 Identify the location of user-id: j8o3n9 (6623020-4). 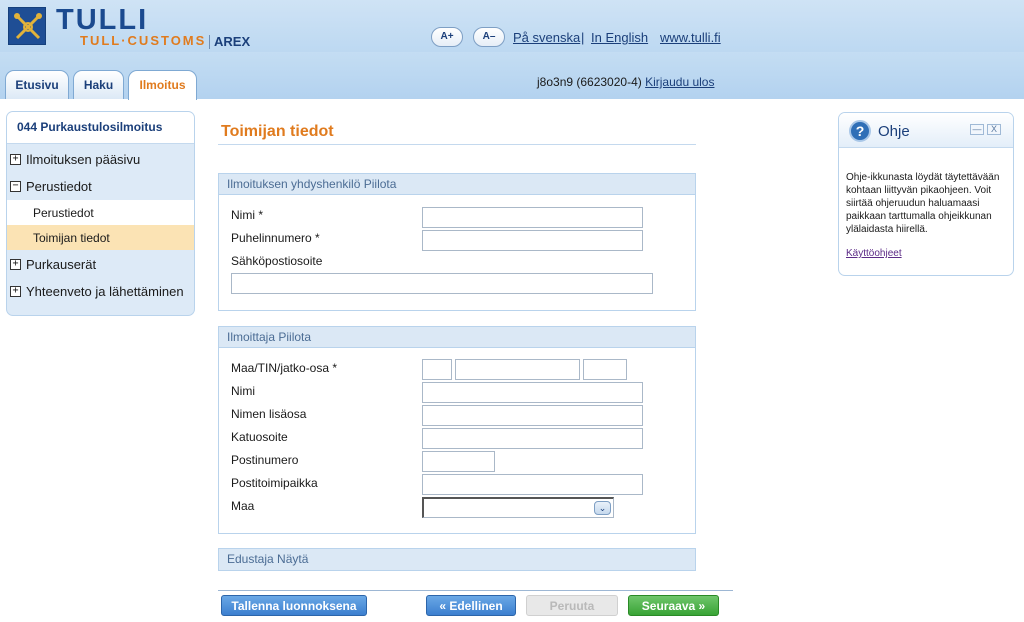
(589, 82).